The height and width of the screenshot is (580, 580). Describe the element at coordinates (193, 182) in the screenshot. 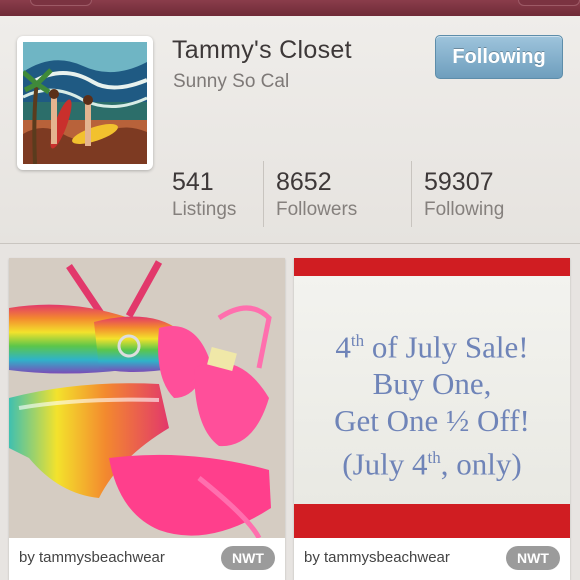

I see `stat-listings-value: 541` at that location.